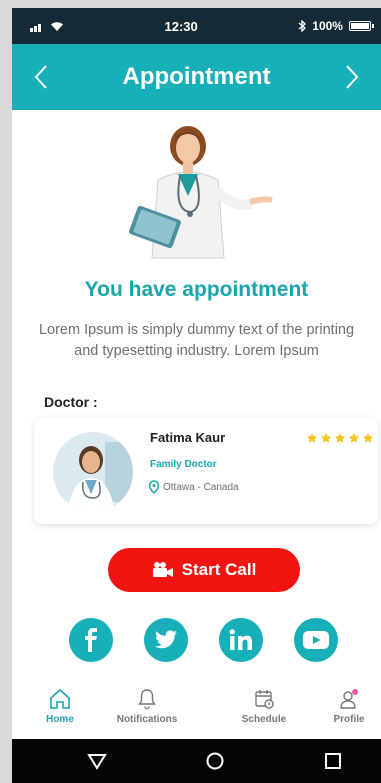 This screenshot has height=783, width=381. Describe the element at coordinates (162, 569) in the screenshot. I see `video-camera-icon` at that location.